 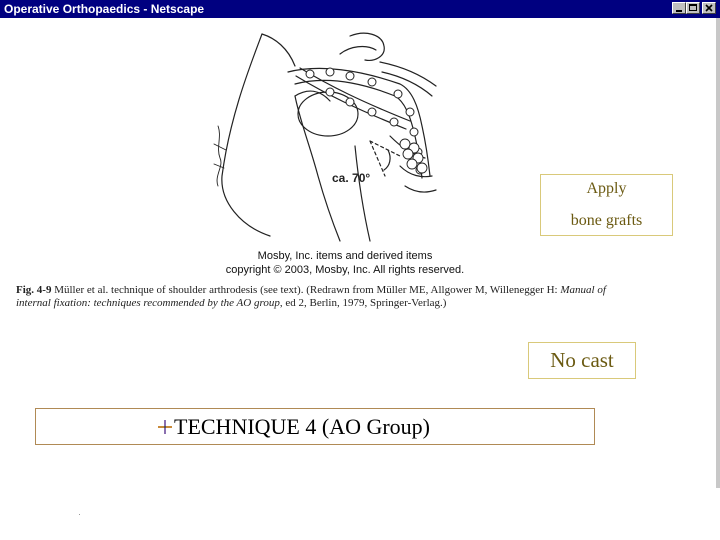 I want to click on bone-grafts-callout: Apply bone grafts, so click(x=606, y=205).